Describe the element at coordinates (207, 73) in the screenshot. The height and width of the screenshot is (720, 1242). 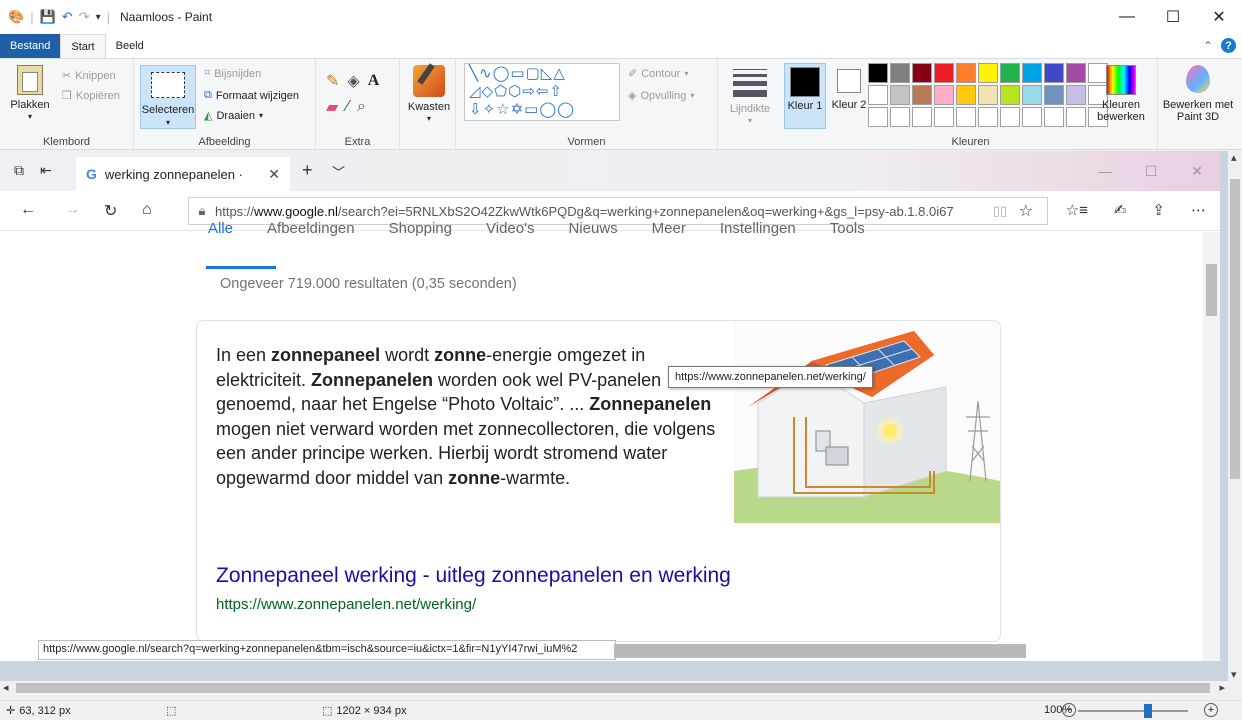
I see `crop-icon: ⌗` at that location.